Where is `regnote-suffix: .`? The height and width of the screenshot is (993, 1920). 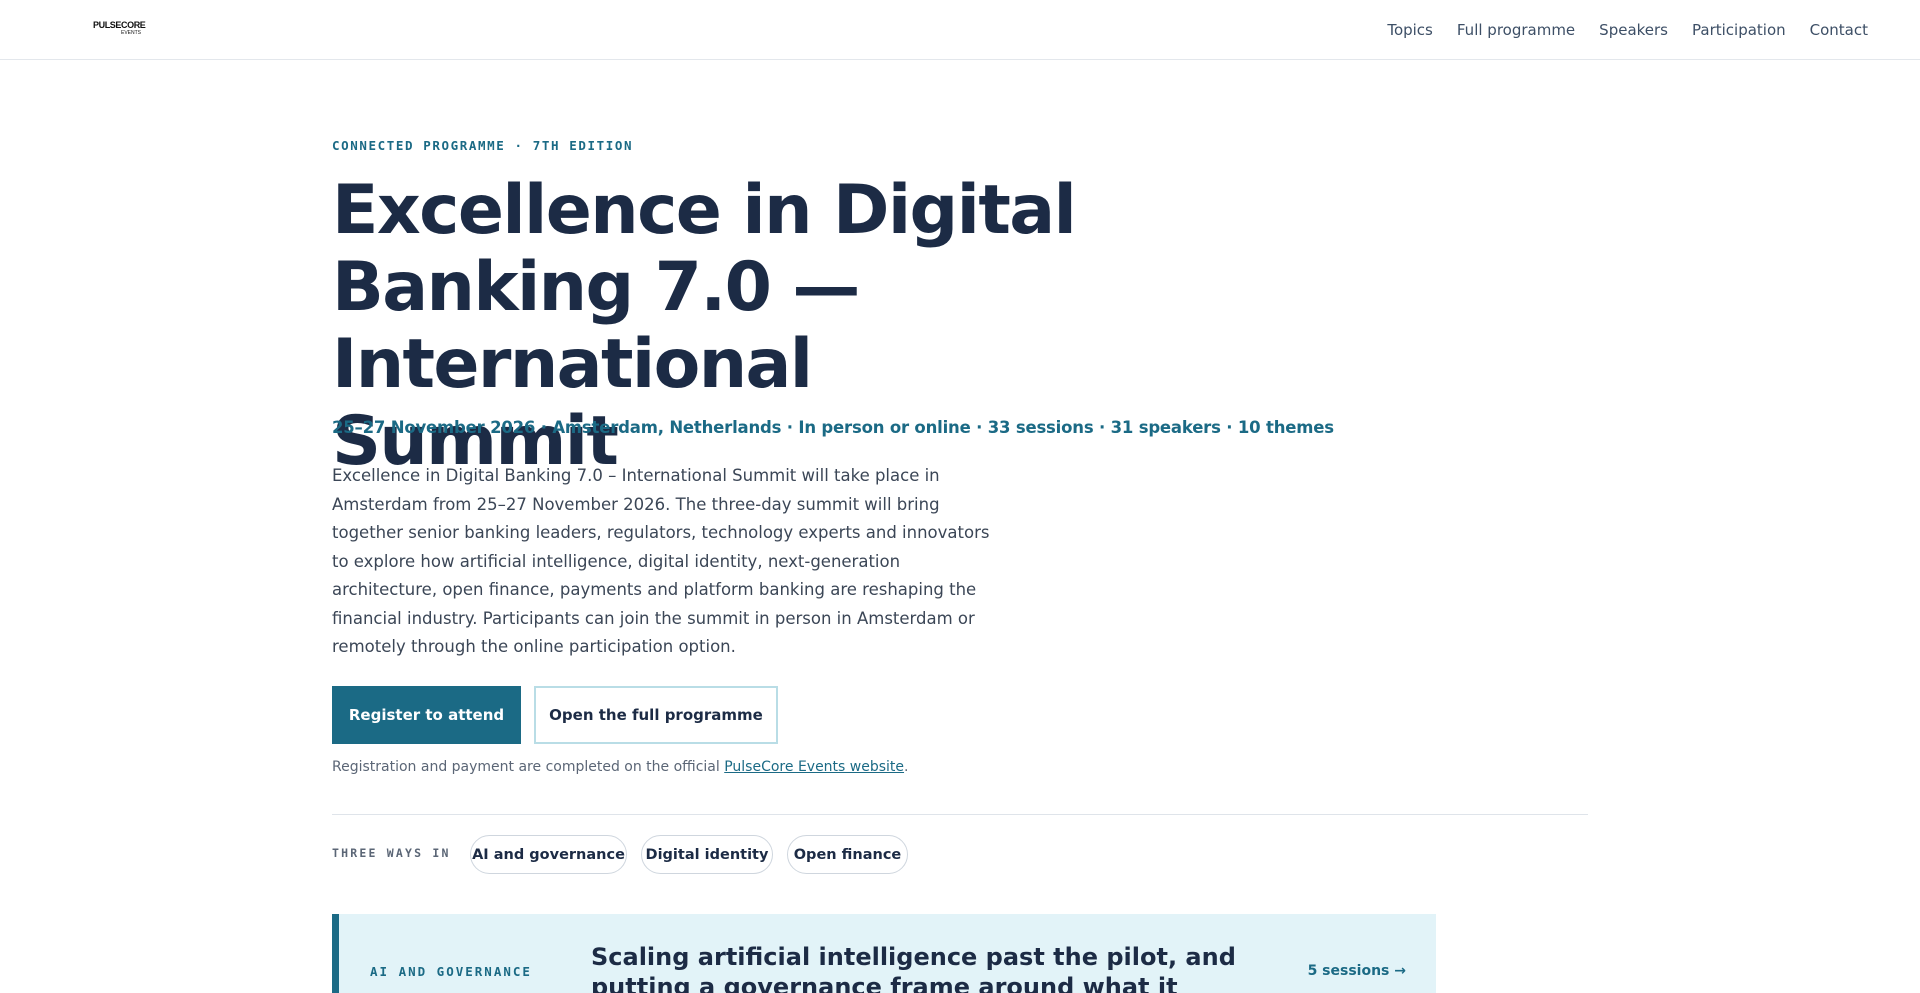 regnote-suffix: . is located at coordinates (906, 767).